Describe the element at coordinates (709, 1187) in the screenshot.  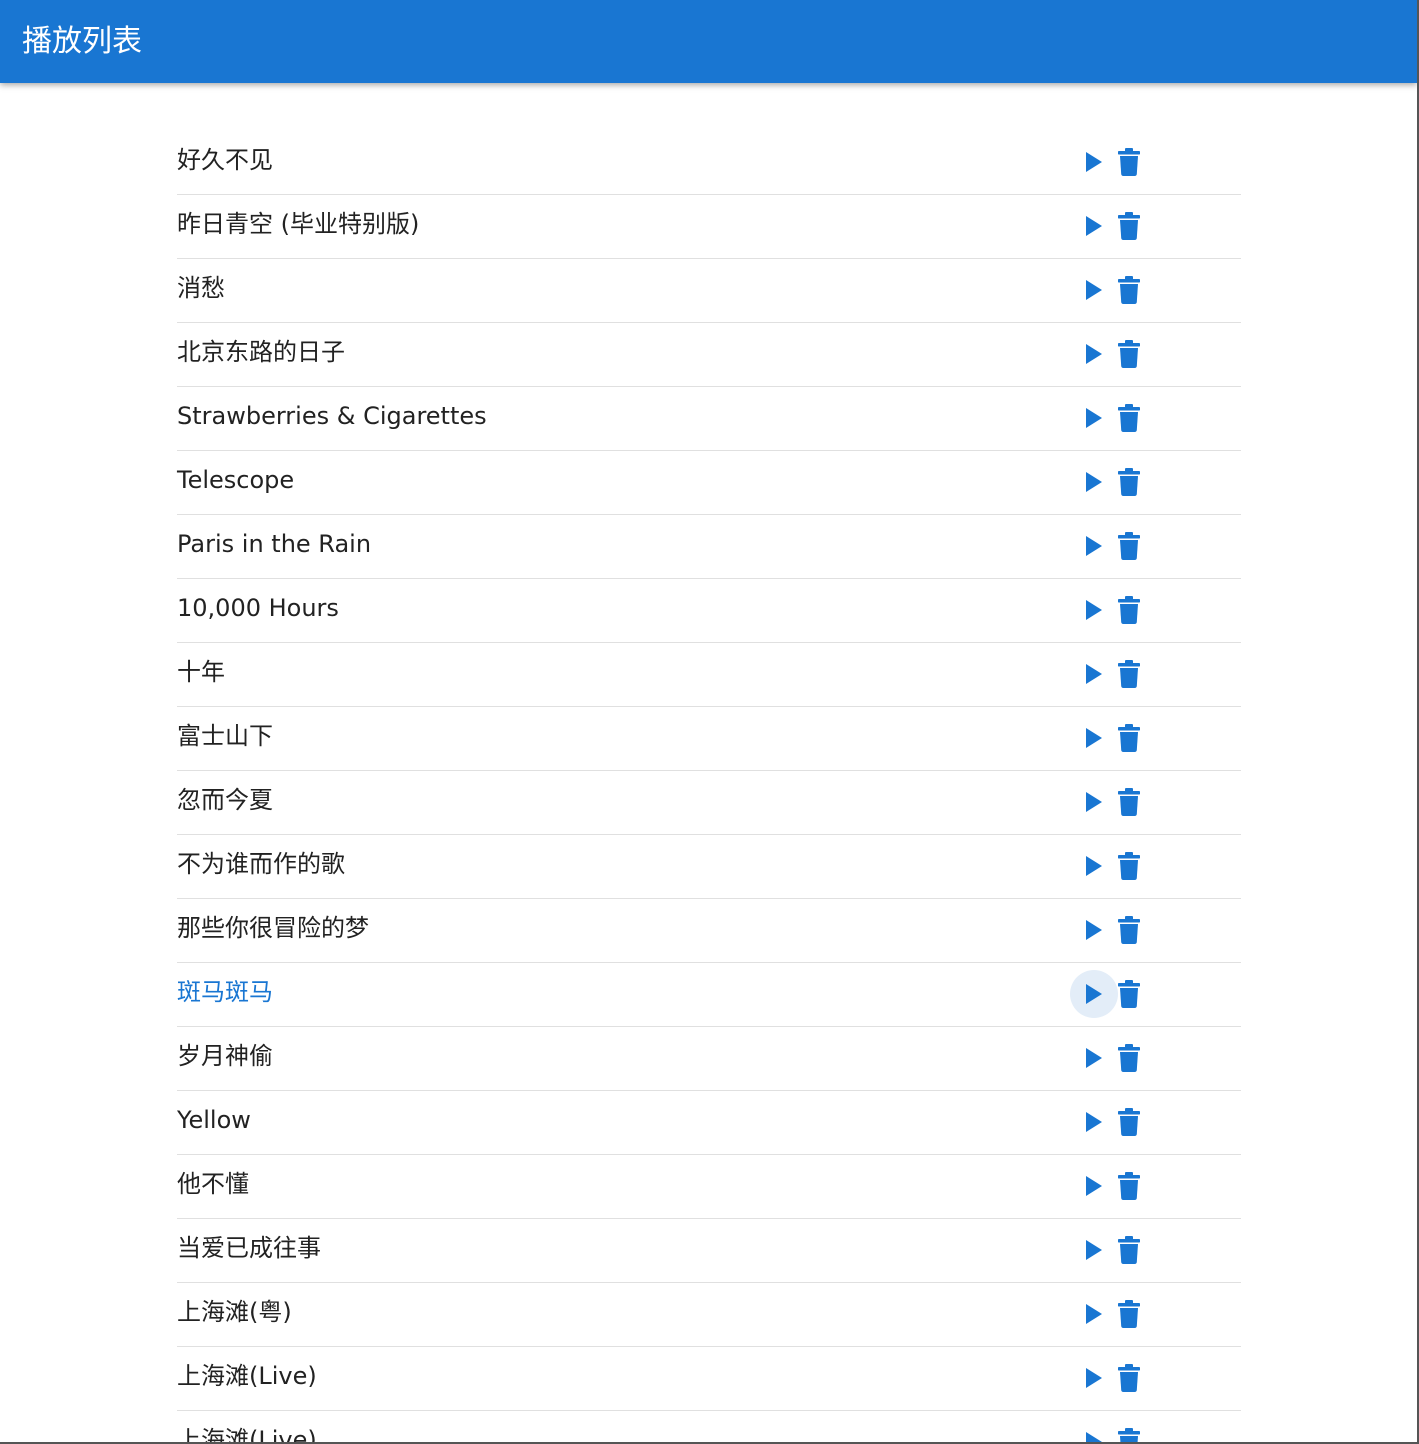
I see `playlist-item: 他不懂` at that location.